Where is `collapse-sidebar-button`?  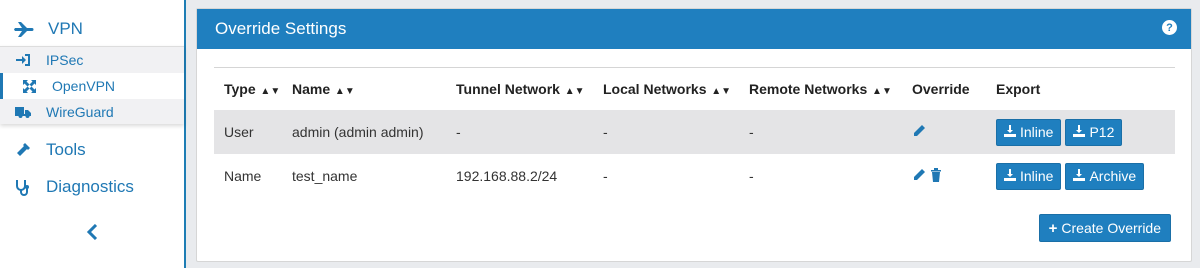
collapse-sidebar-button is located at coordinates (92, 232).